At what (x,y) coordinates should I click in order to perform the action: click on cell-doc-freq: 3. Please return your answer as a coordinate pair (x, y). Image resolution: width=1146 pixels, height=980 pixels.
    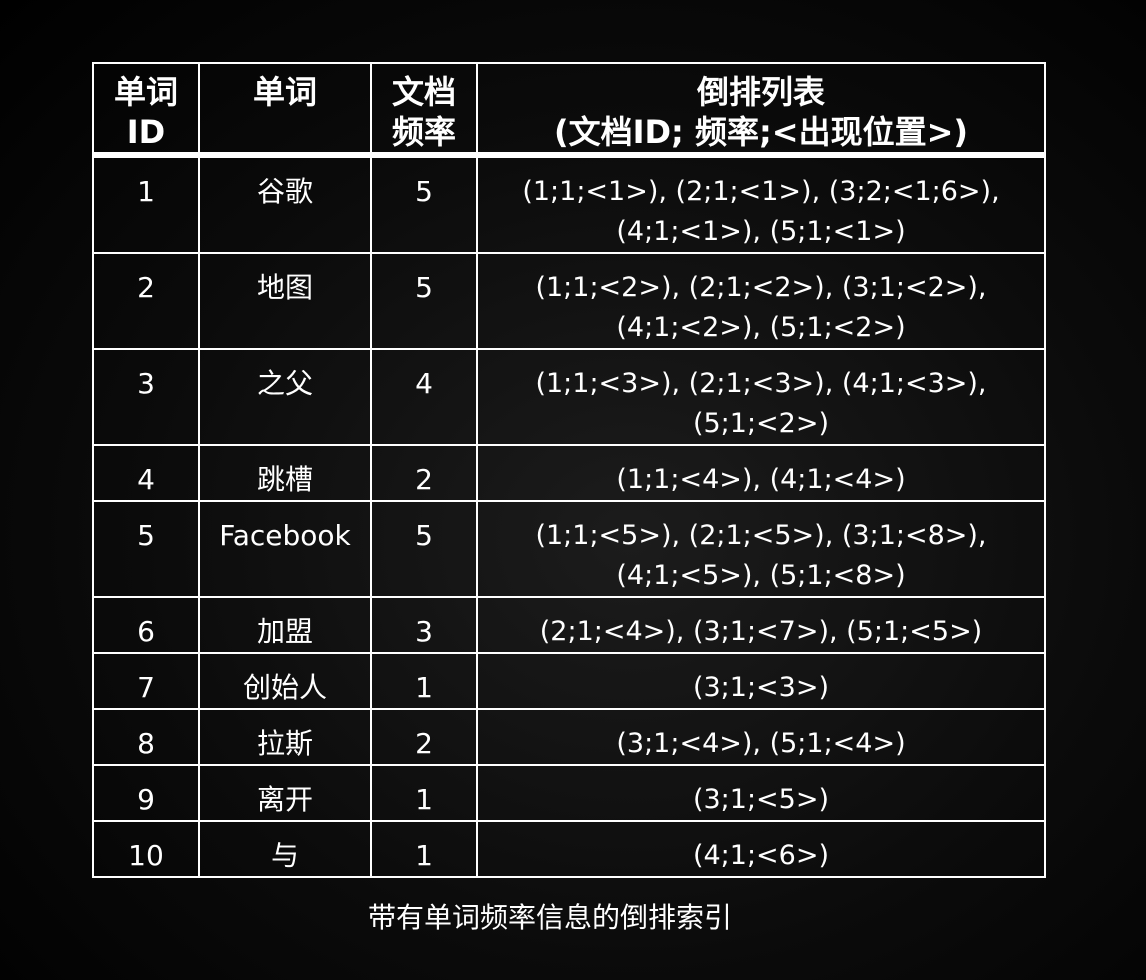
    Looking at the image, I should click on (424, 625).